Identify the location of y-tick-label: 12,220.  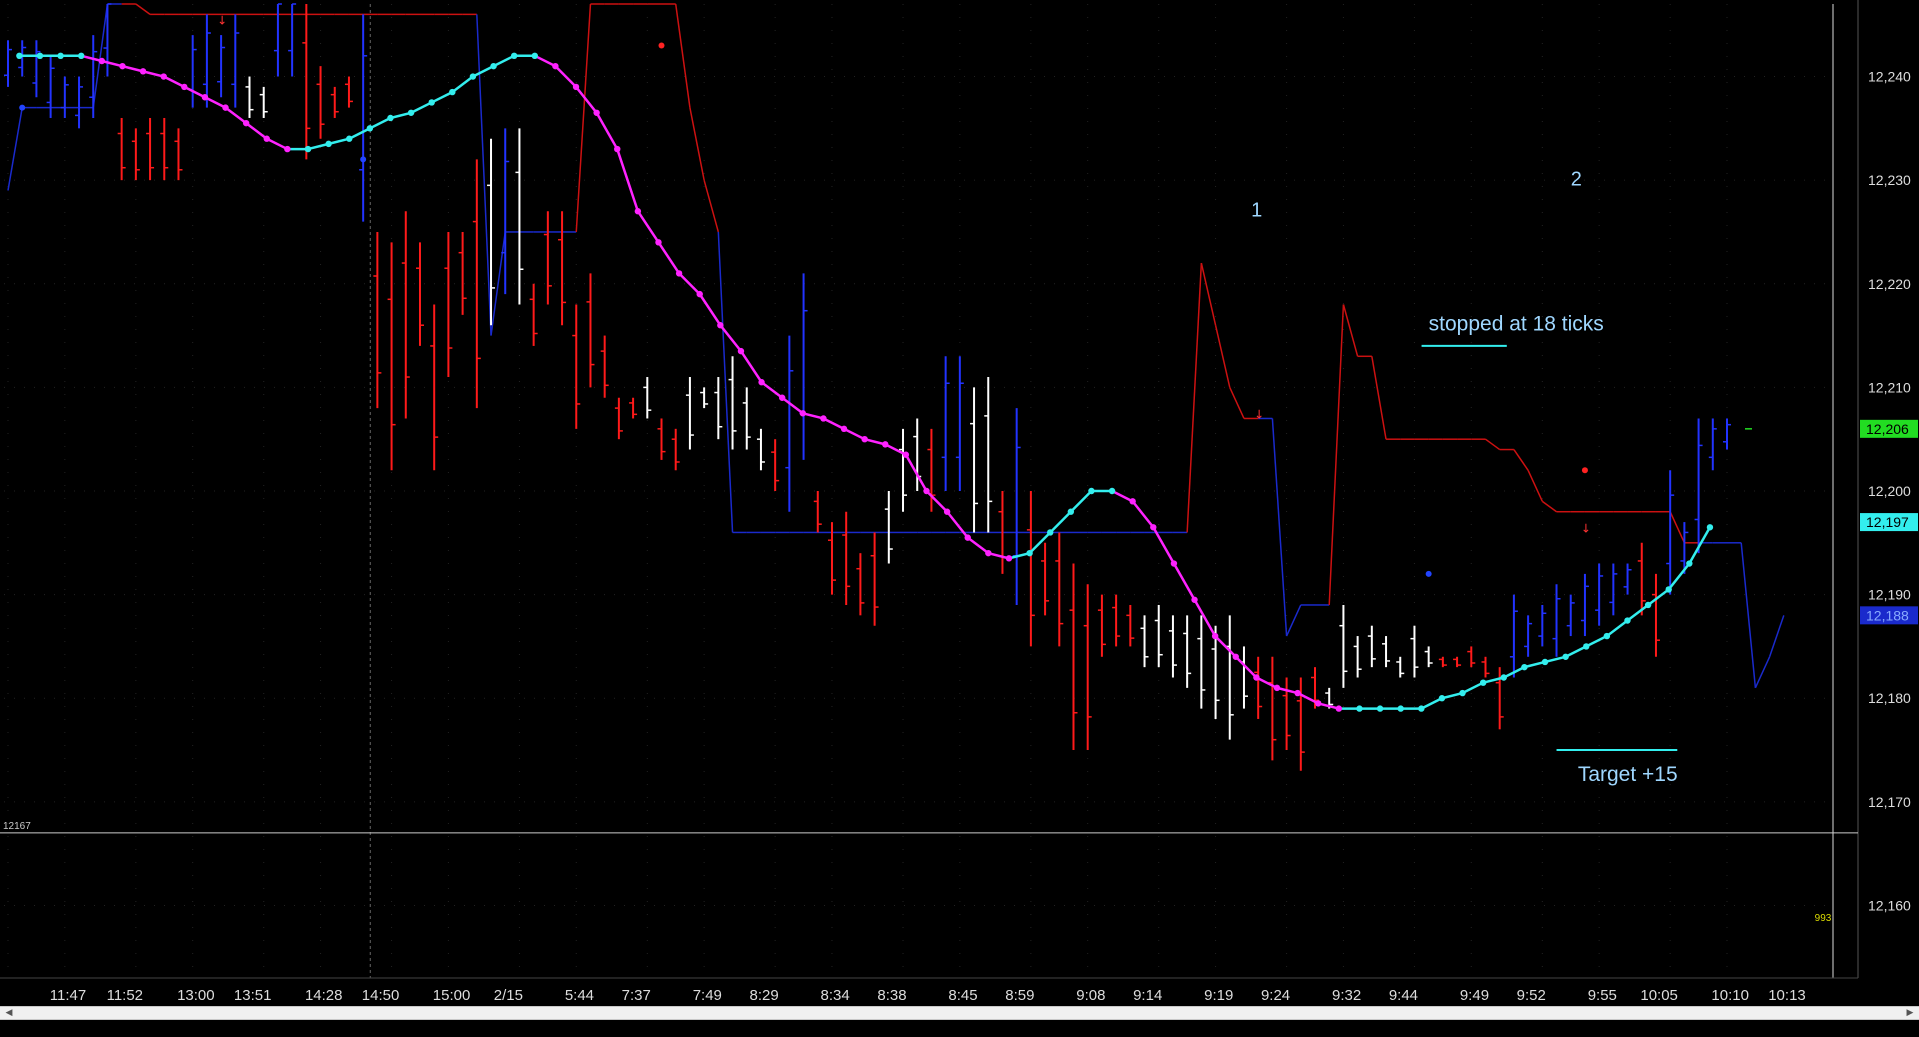
(1889, 284).